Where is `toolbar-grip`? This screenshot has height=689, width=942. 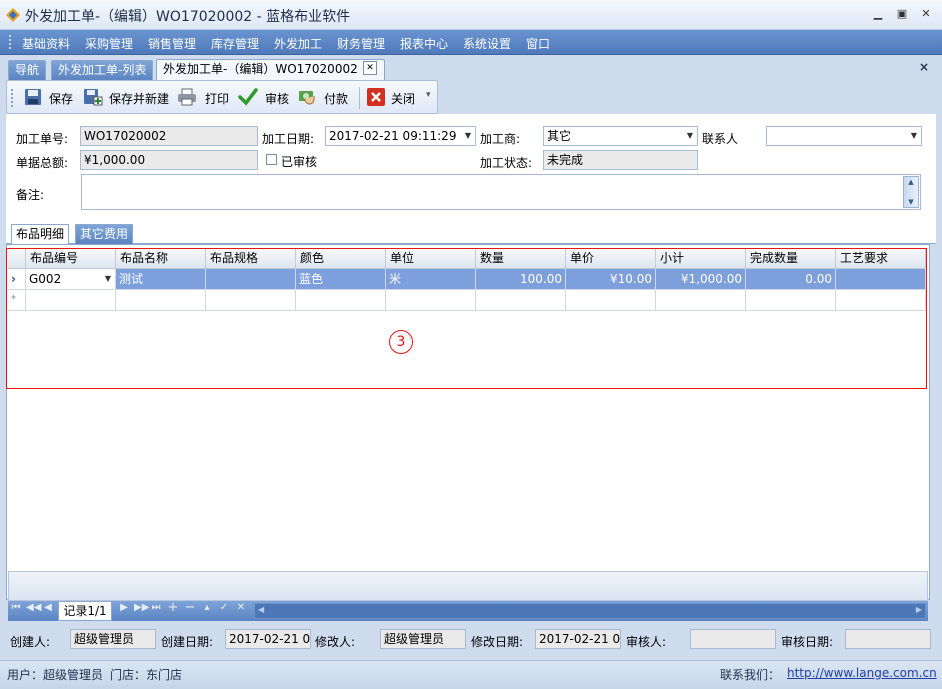 toolbar-grip is located at coordinates (12, 98).